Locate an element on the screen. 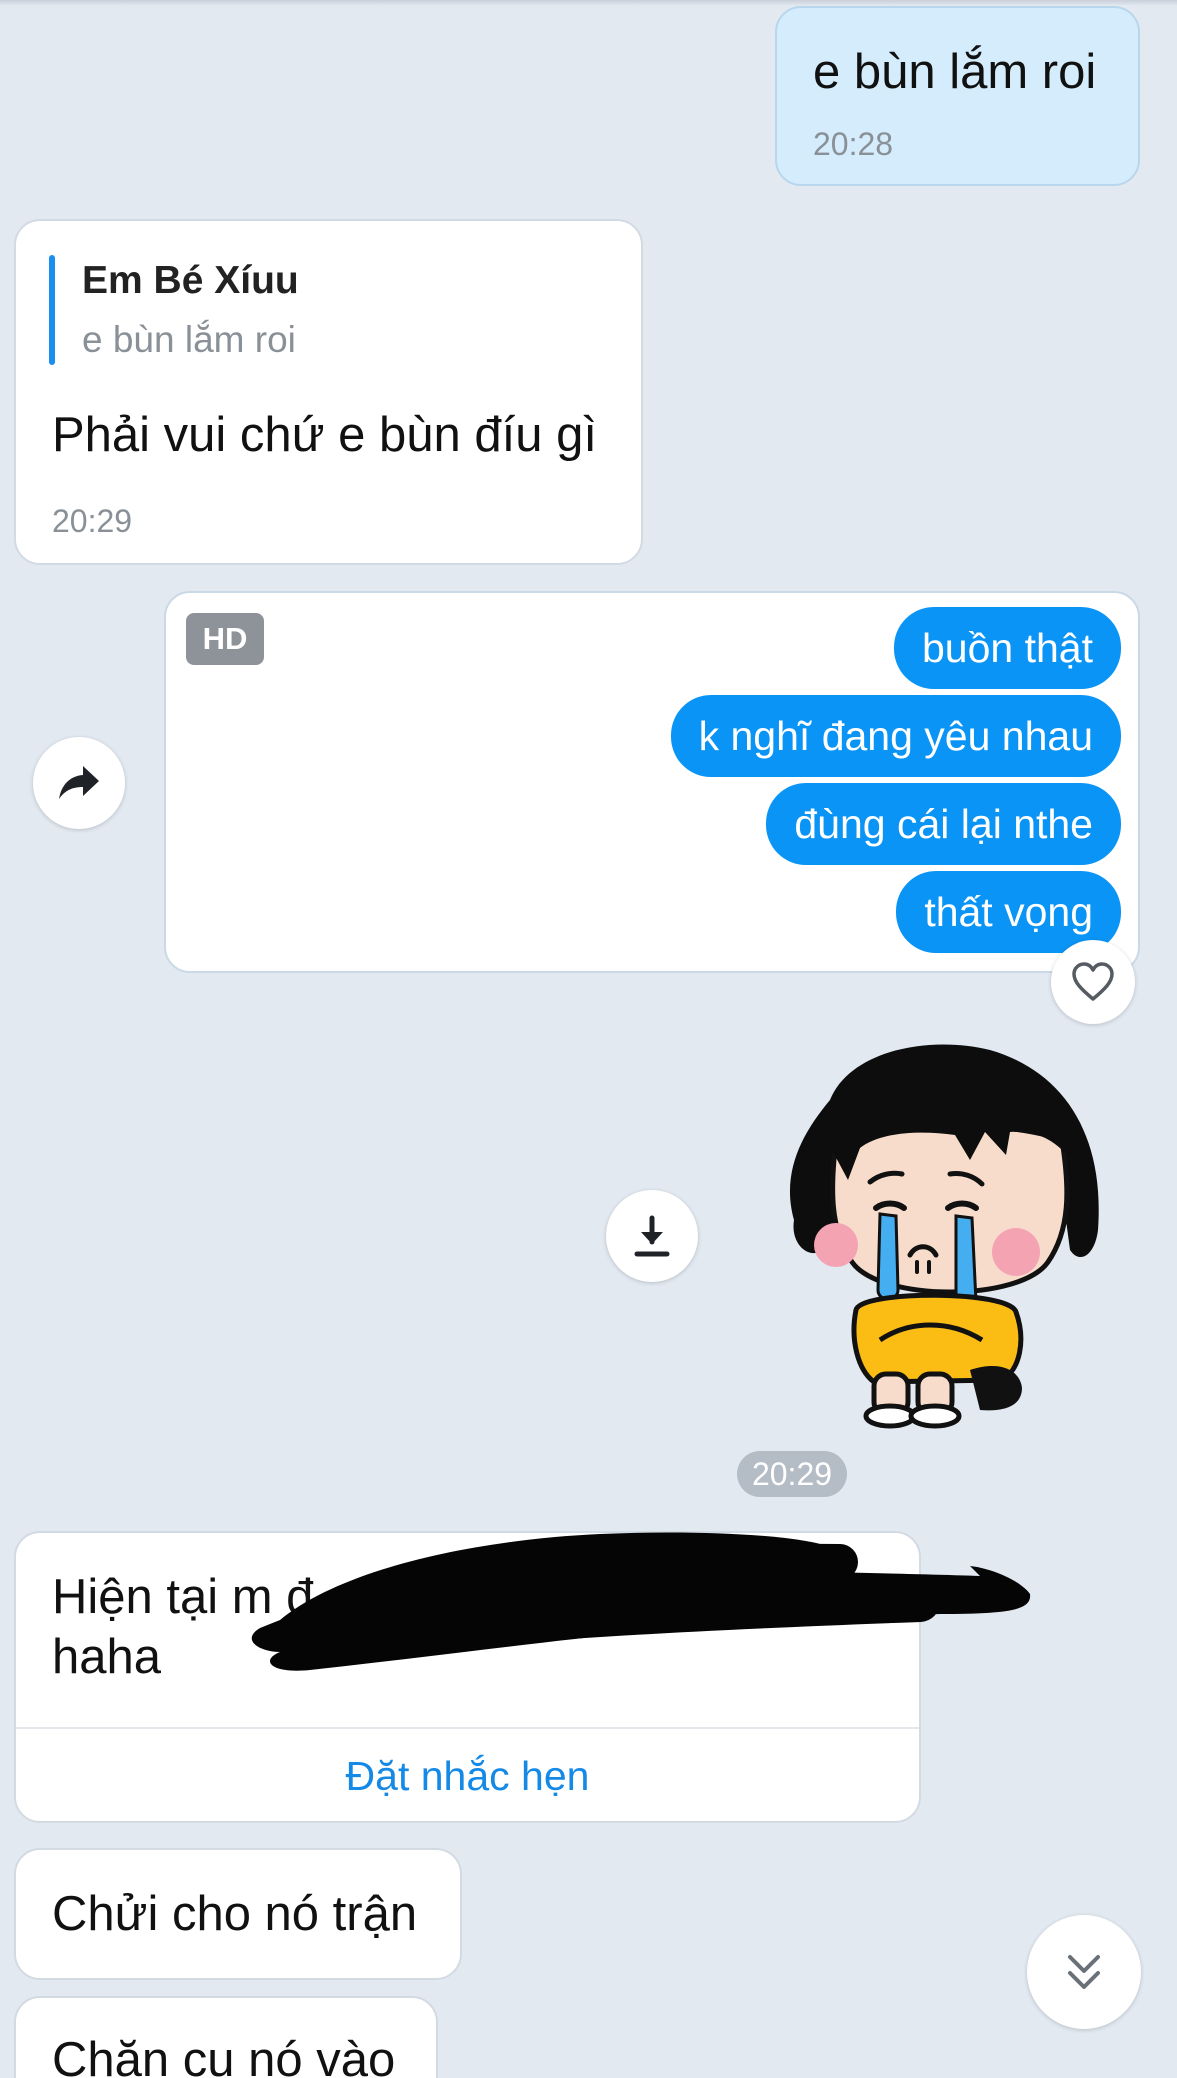  hd-badge: HD is located at coordinates (225, 639).